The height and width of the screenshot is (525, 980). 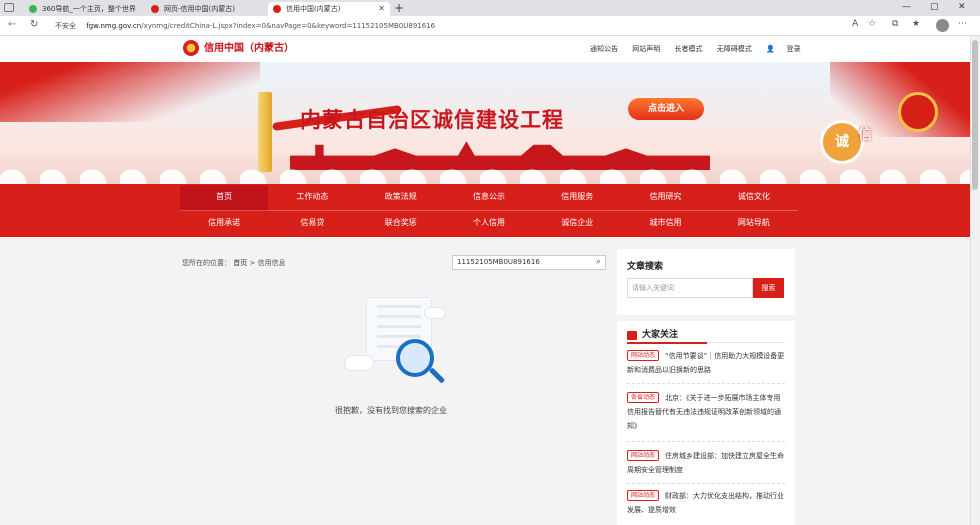 I want to click on magnifier-icon, so click(x=415, y=358).